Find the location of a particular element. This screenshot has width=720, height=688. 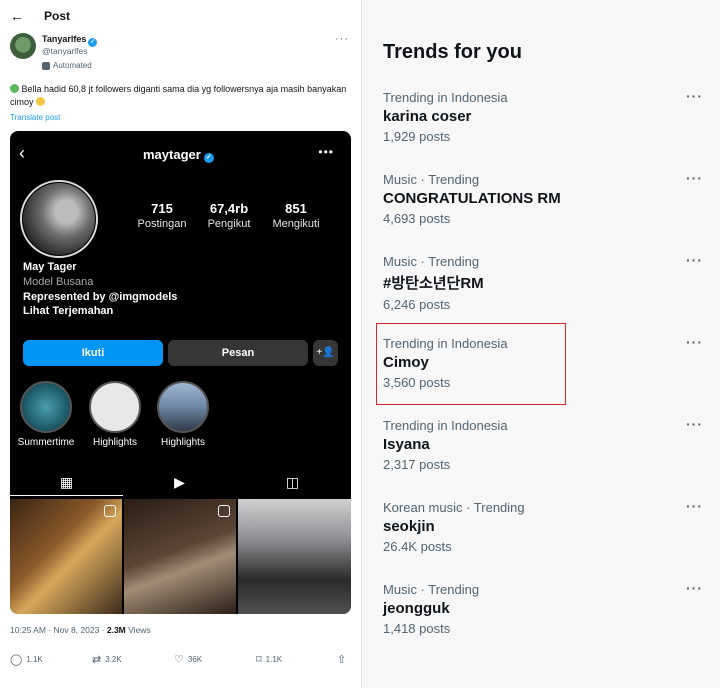

ig-username-text: maytager is located at coordinates (172, 154).